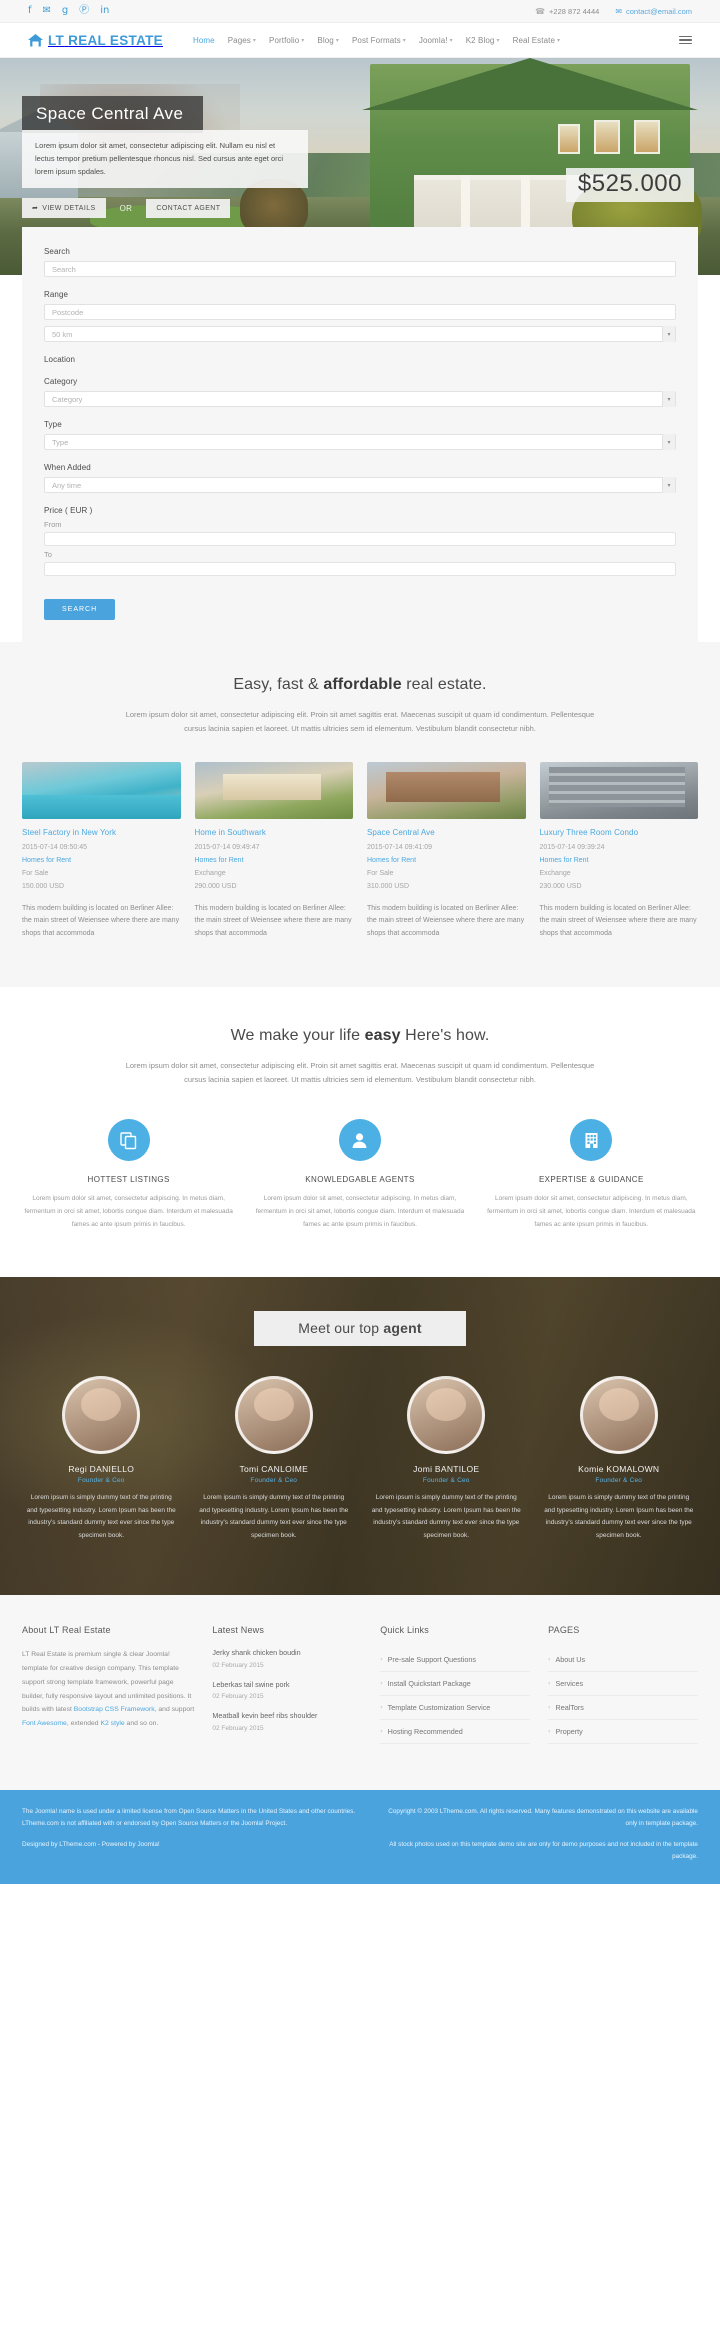 This screenshot has height=2331, width=720. I want to click on category-field-group: Category Category ▾, so click(360, 392).